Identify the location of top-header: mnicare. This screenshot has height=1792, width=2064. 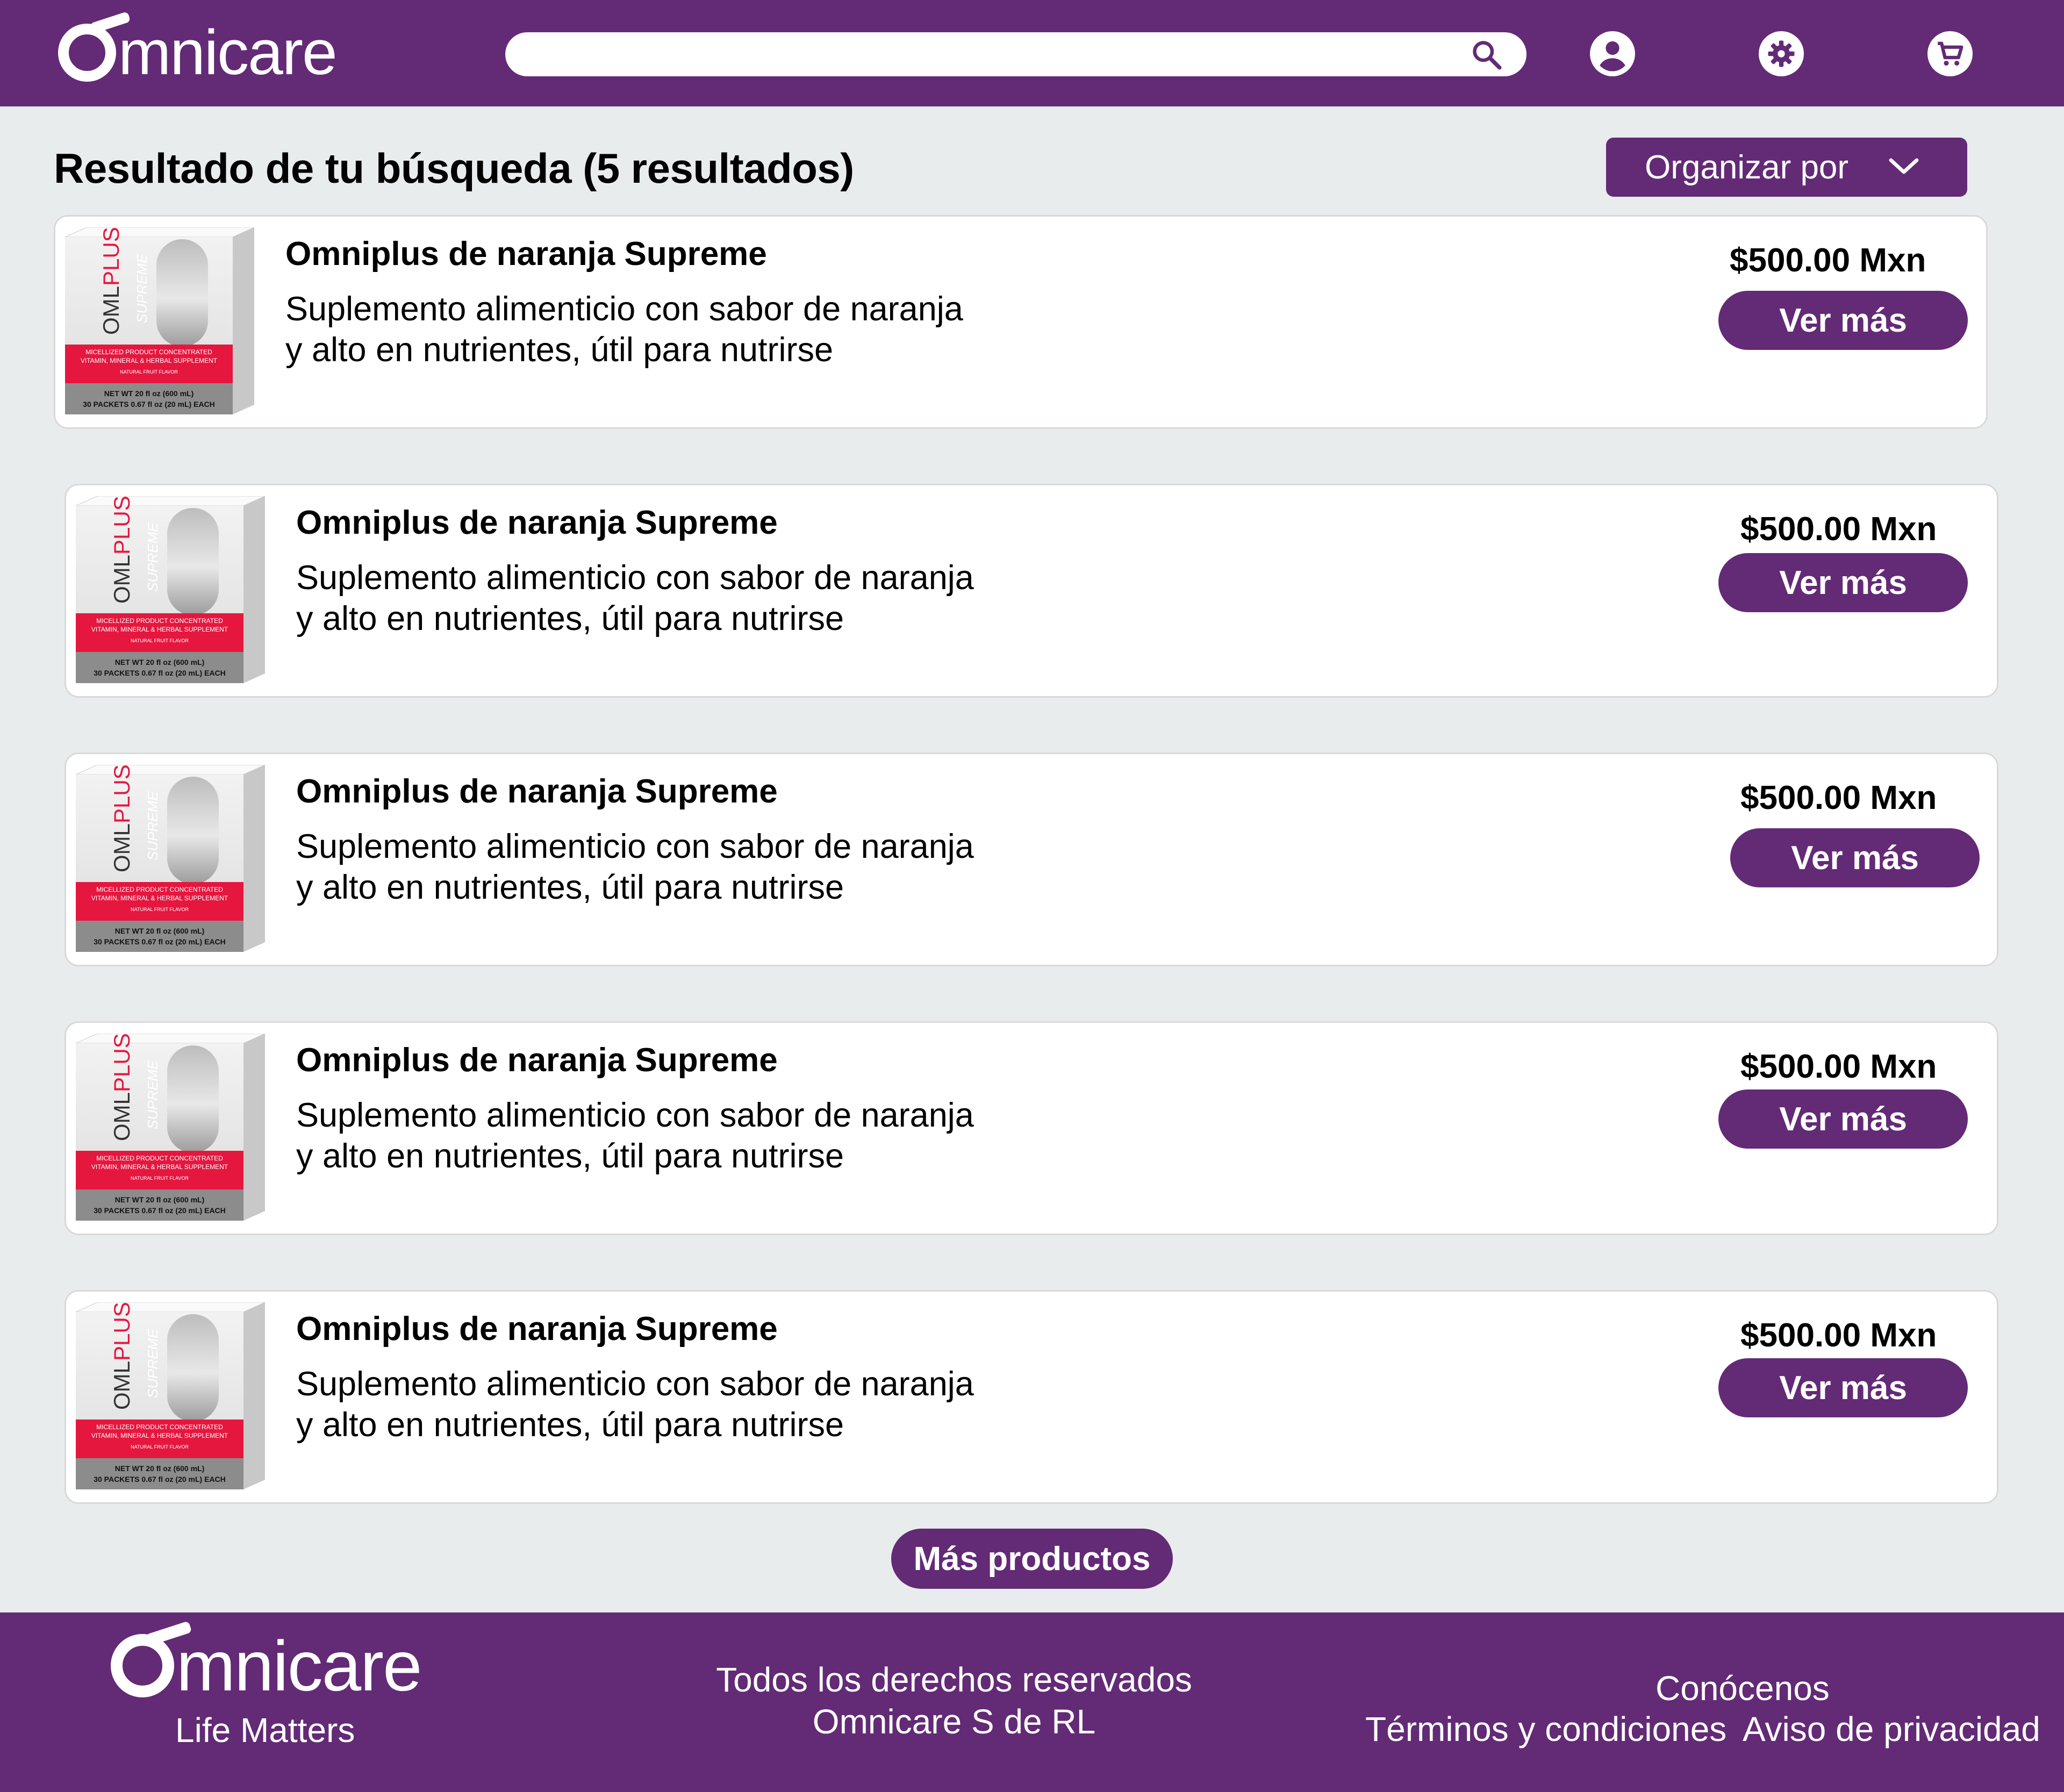
(1032, 53).